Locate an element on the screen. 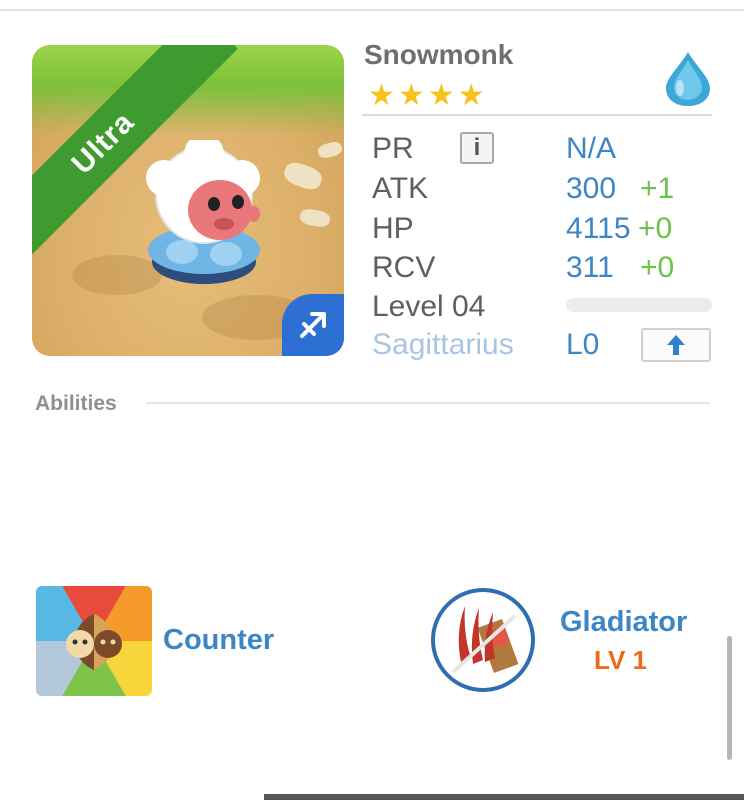 Image resolution: width=744 pixels, height=800 pixels. gladiator-ability-name: Gladiator is located at coordinates (623, 622).